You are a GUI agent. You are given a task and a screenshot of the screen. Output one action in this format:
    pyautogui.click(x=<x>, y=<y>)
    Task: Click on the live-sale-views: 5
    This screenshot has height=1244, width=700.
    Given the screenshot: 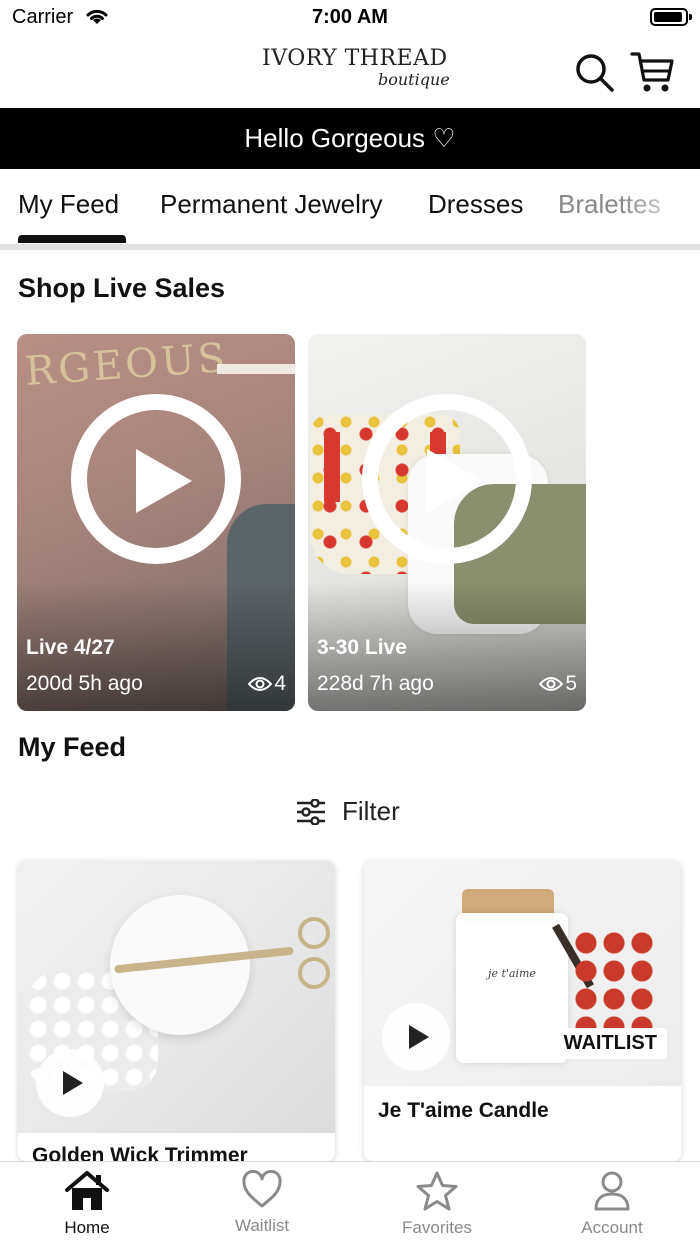 What is the action you would take?
    pyautogui.click(x=558, y=684)
    